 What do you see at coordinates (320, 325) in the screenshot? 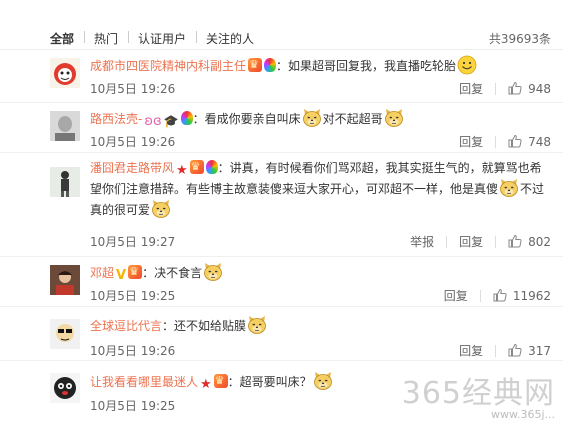
I see `comment-body: 全球逗比代言：还不如给贴膜` at bounding box center [320, 325].